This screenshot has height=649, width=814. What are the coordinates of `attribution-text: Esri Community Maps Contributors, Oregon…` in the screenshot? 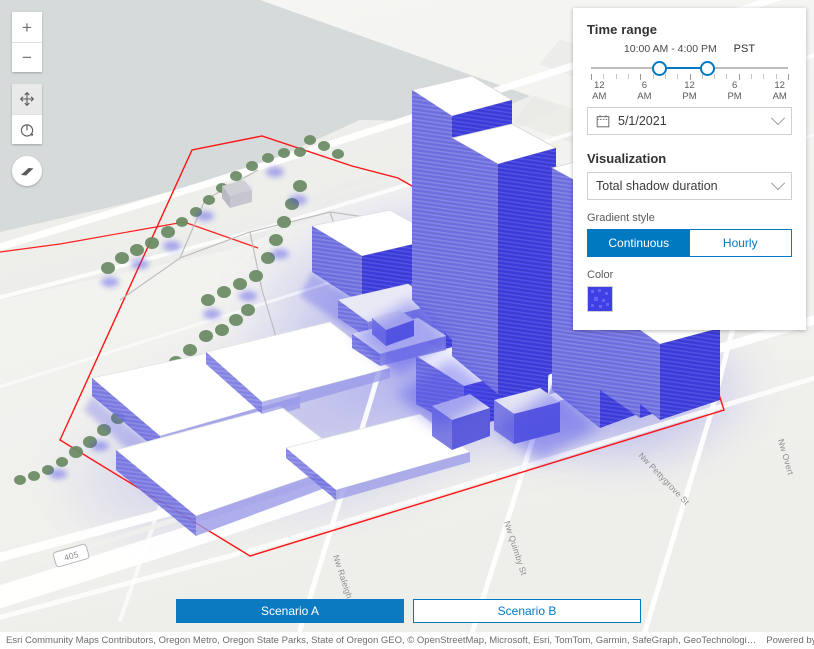 It's located at (381, 640).